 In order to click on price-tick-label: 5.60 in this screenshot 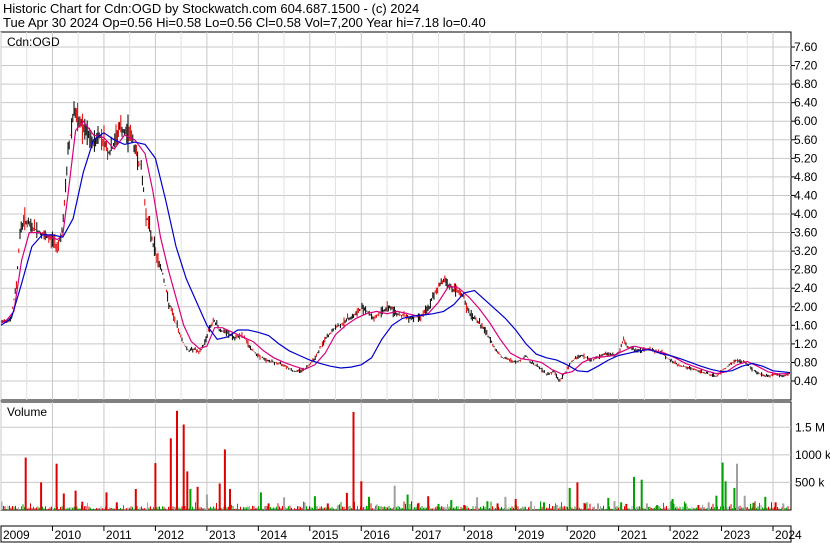, I will do `click(806, 140)`.